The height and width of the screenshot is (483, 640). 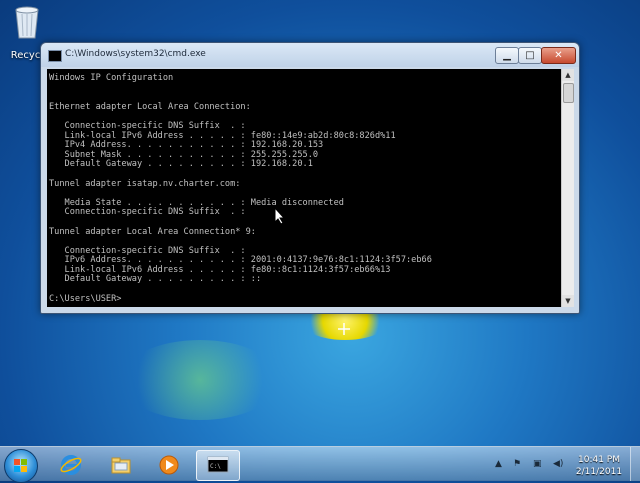 What do you see at coordinates (55, 56) in the screenshot?
I see `cmd-app-icon` at bounding box center [55, 56].